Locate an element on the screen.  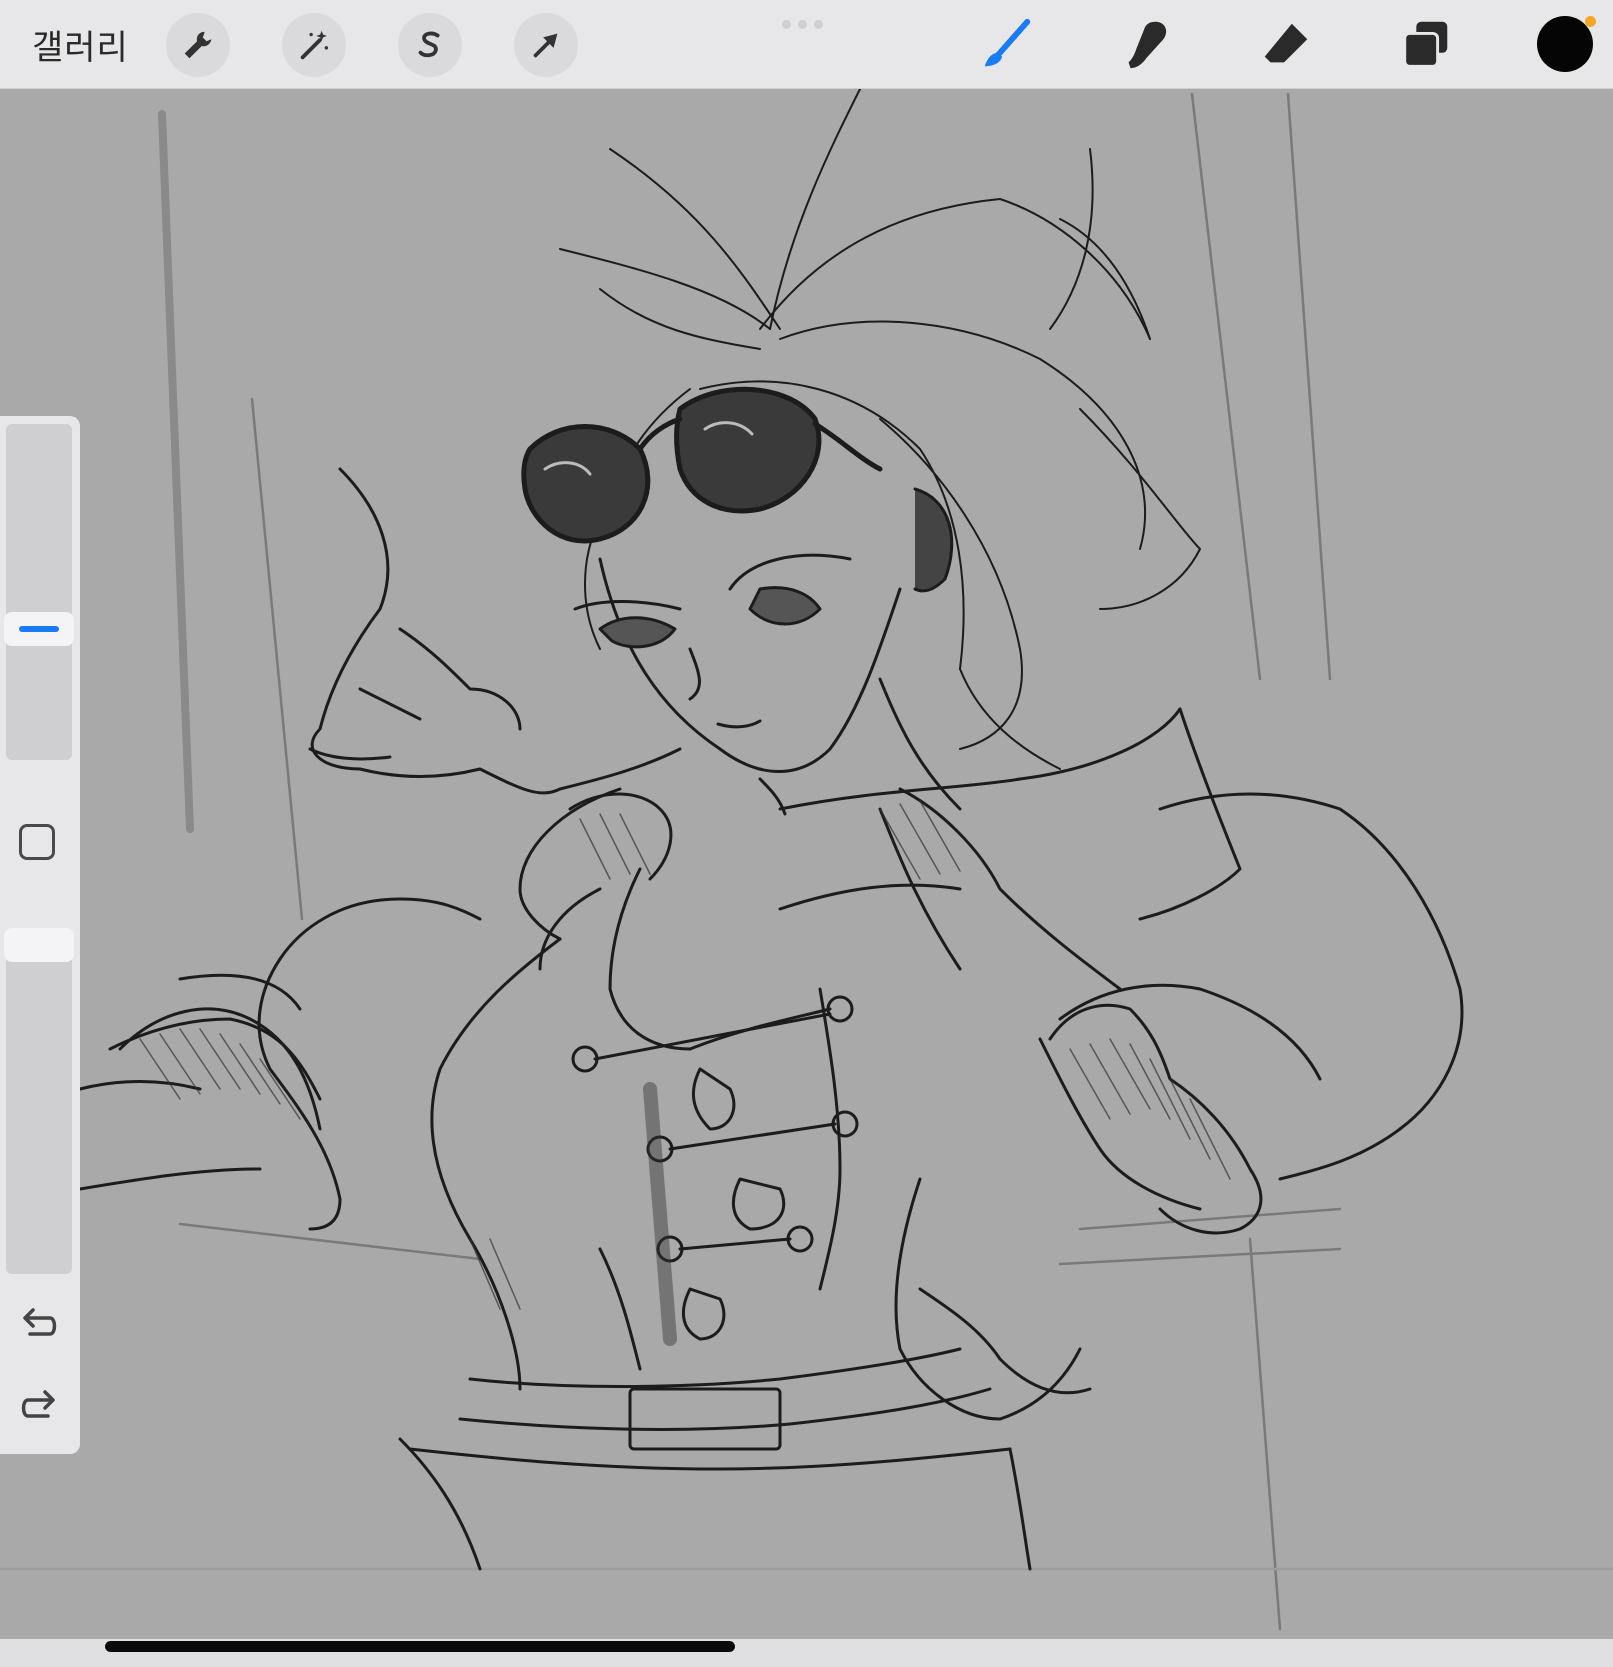
layers-button is located at coordinates (1426, 45).